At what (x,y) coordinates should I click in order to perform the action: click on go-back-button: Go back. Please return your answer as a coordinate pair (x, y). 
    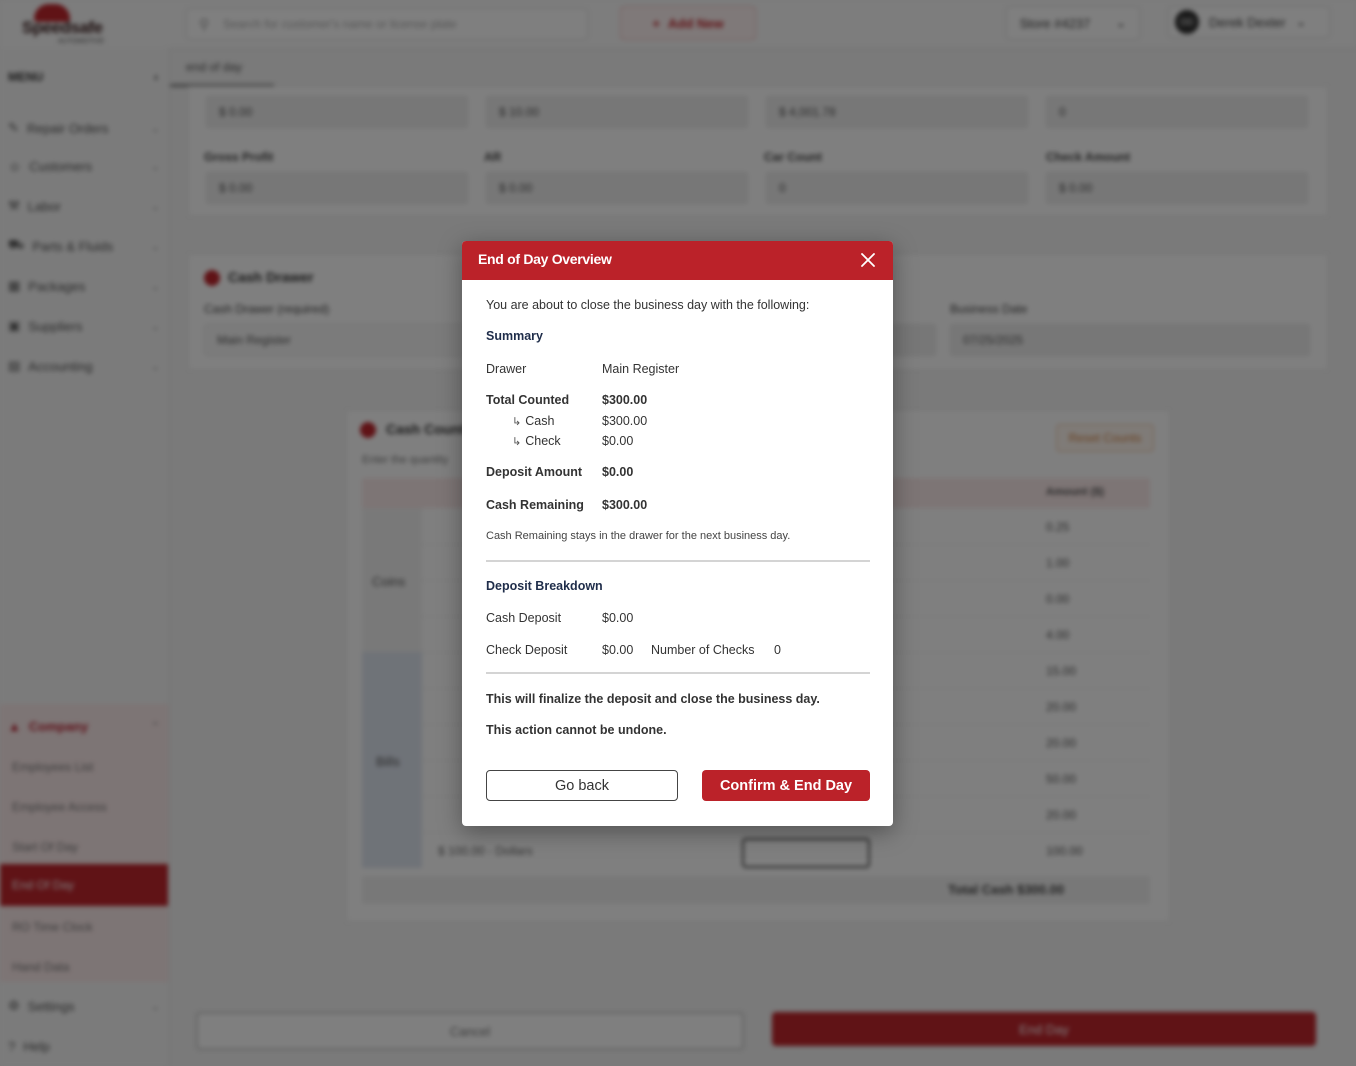
    Looking at the image, I should click on (582, 785).